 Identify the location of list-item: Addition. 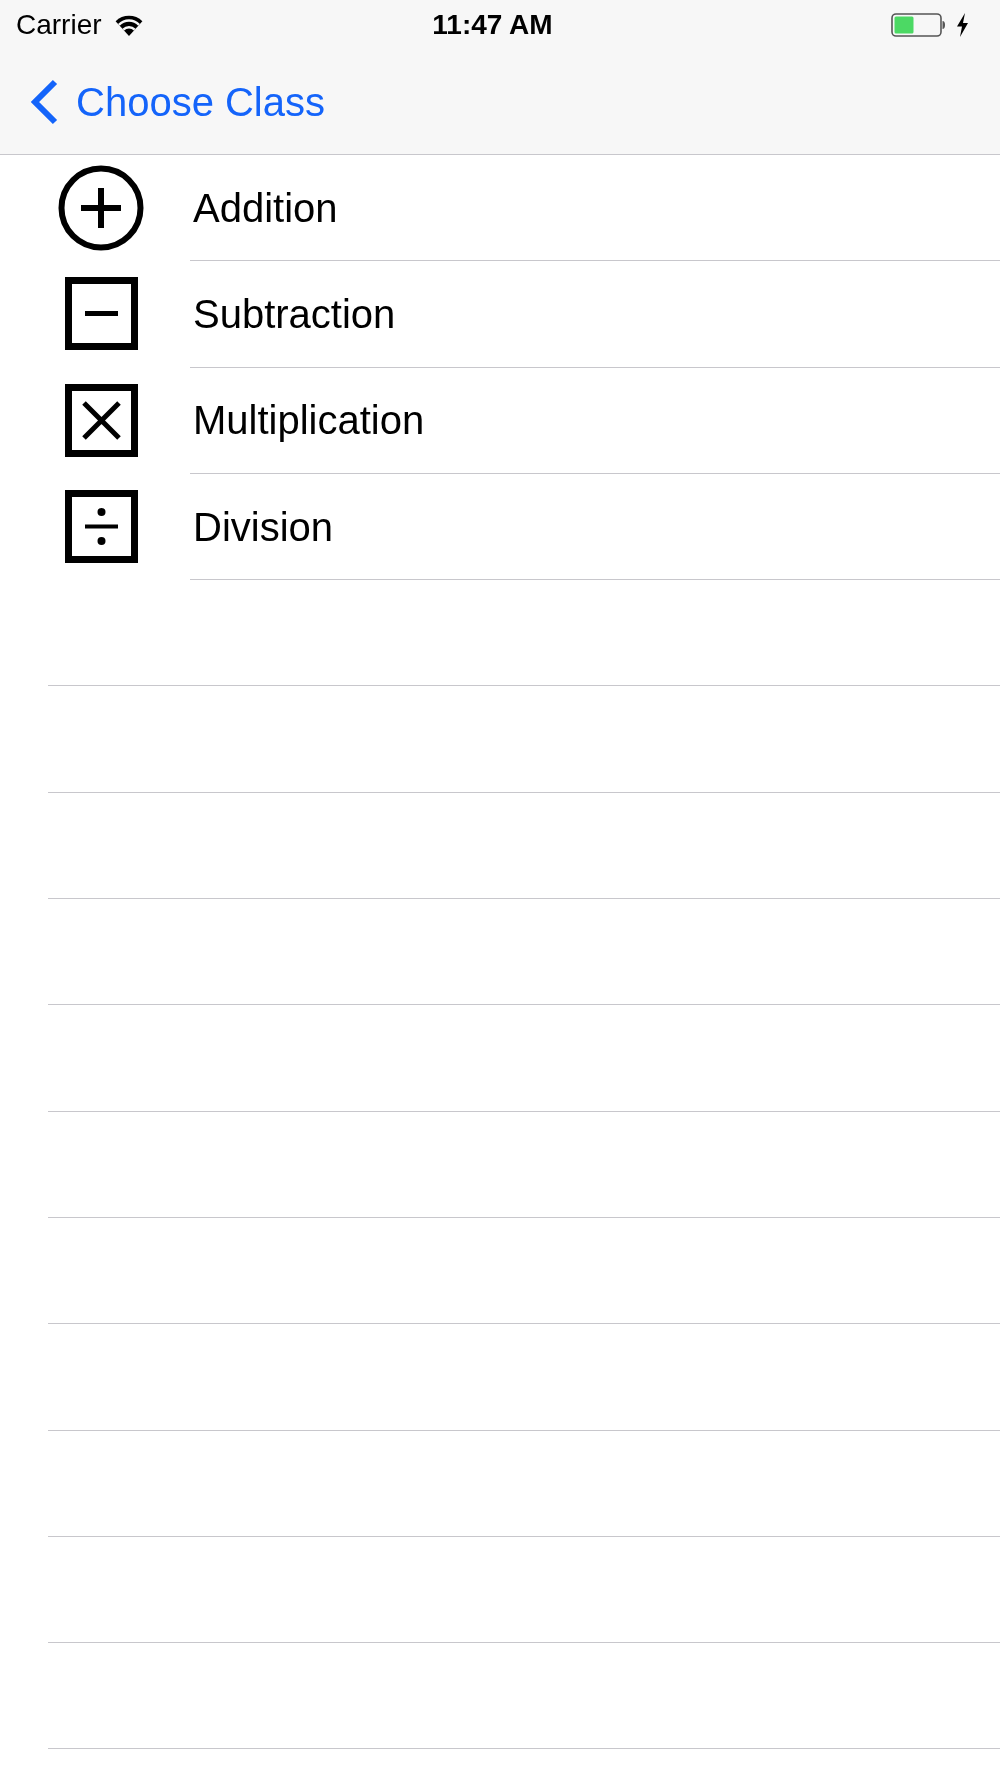
(500, 208).